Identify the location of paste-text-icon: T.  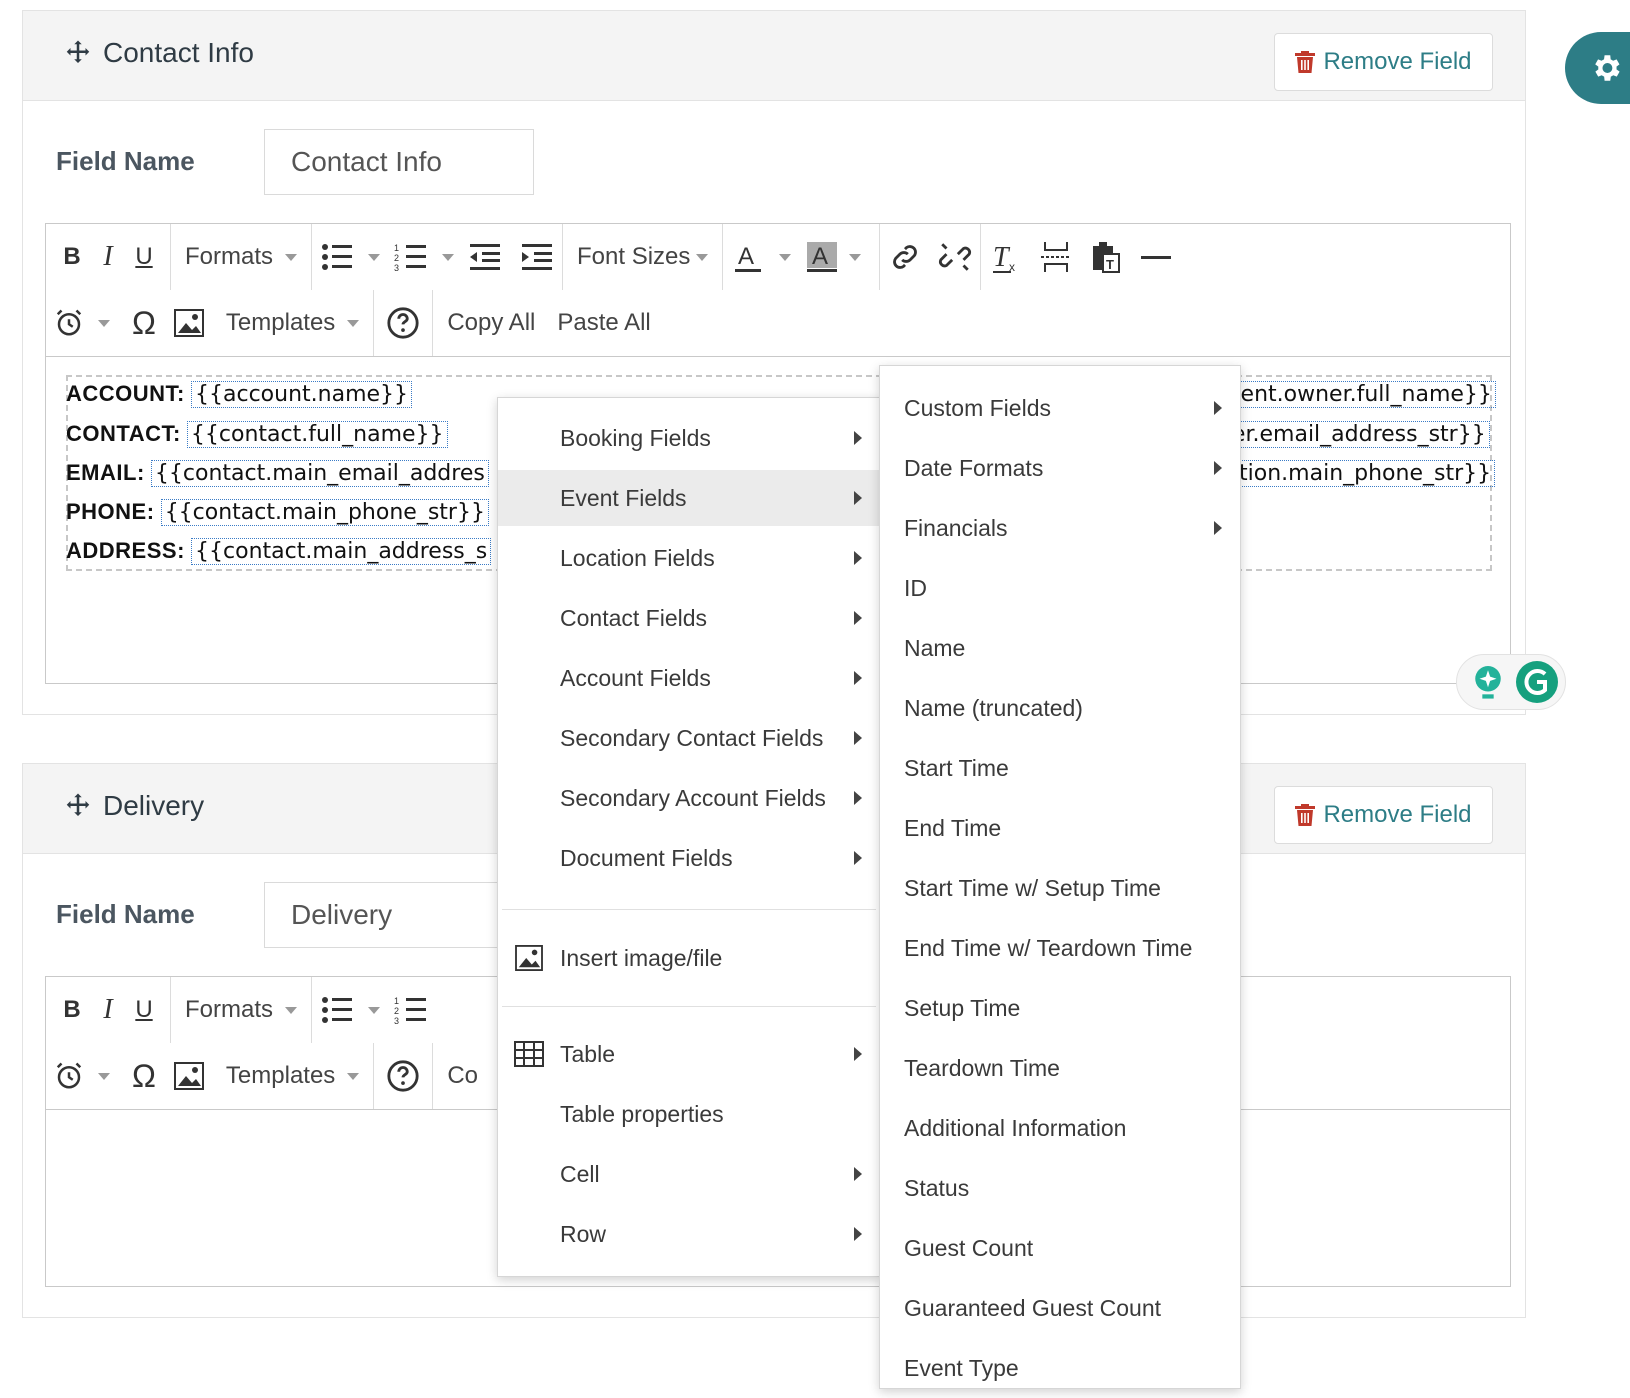
(1106, 257).